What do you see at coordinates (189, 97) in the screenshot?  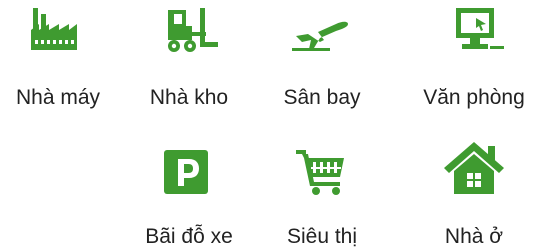 I see `category-label-warehouse: Nhà kho` at bounding box center [189, 97].